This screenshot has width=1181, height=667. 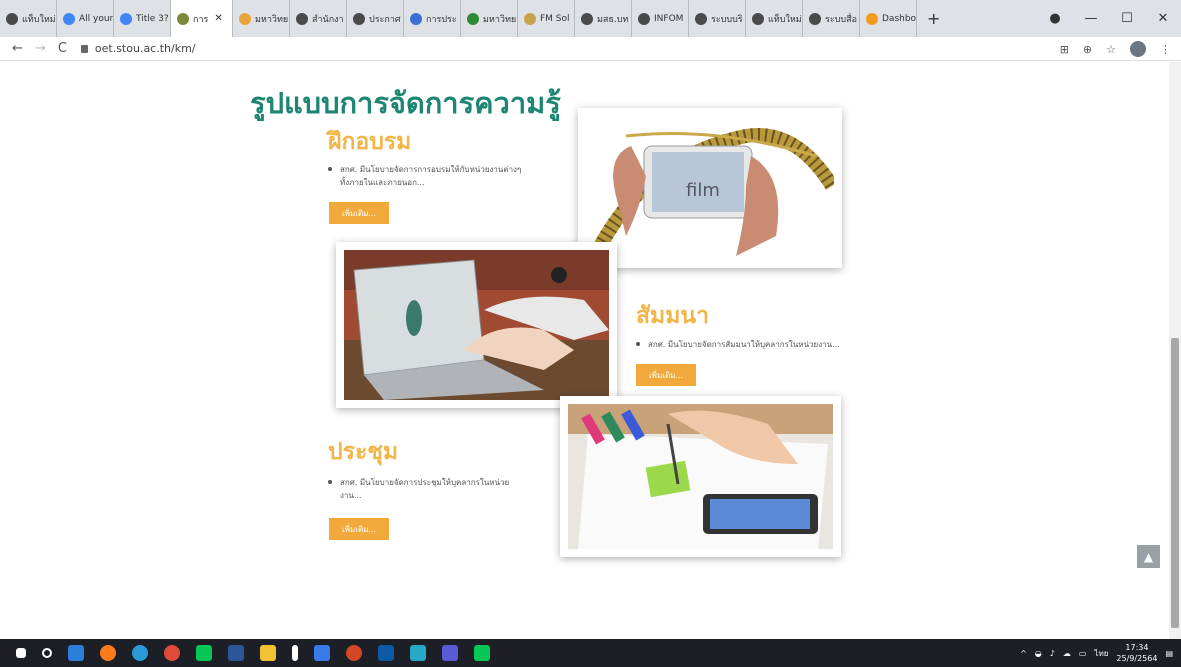 I want to click on translate-icon: ⊞, so click(x=1064, y=49).